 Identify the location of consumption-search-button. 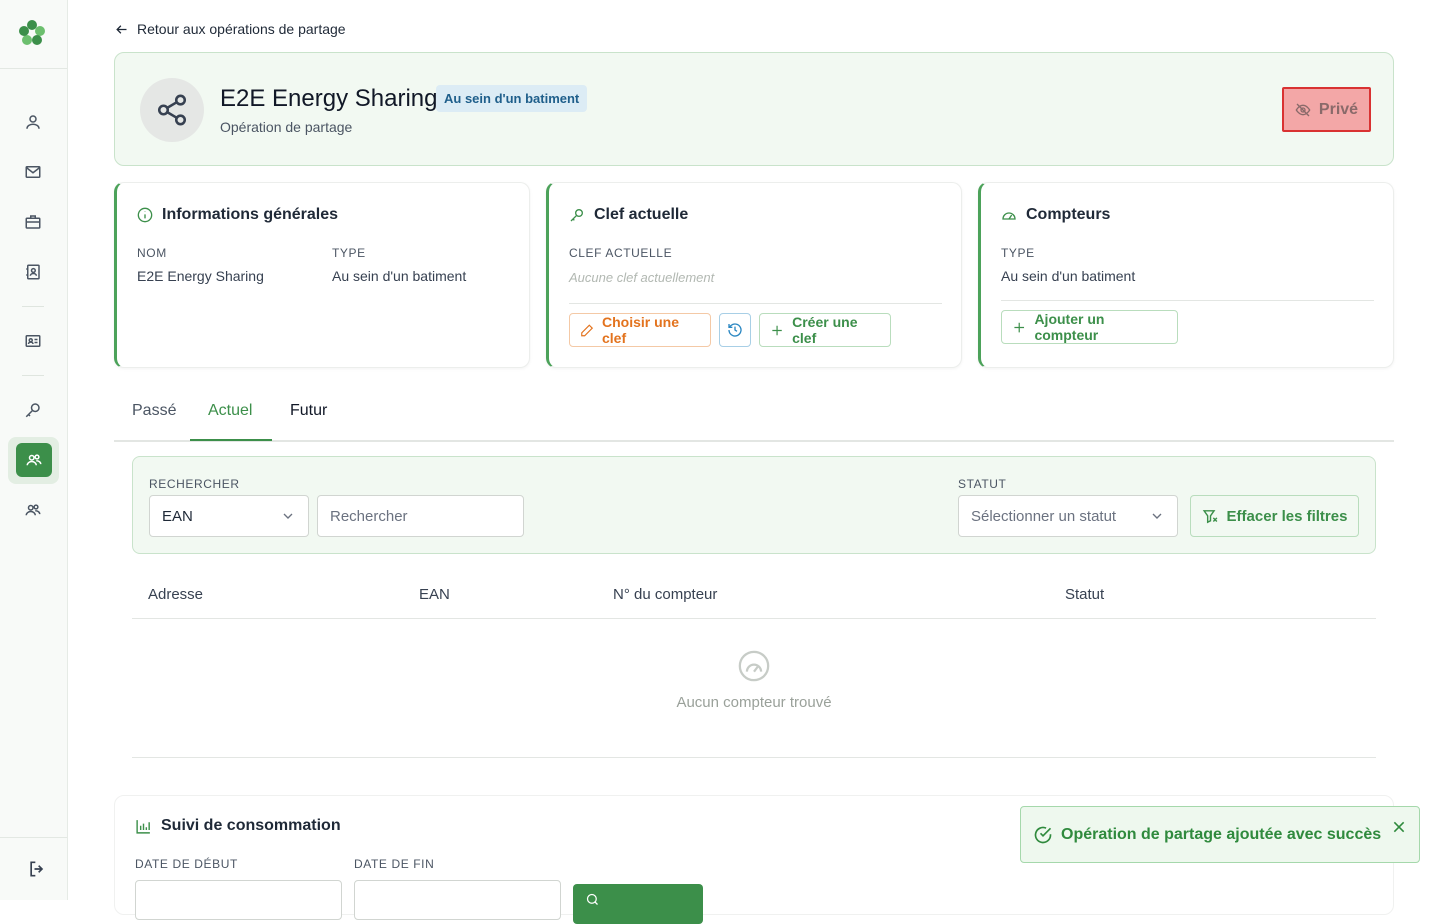
(638, 904).